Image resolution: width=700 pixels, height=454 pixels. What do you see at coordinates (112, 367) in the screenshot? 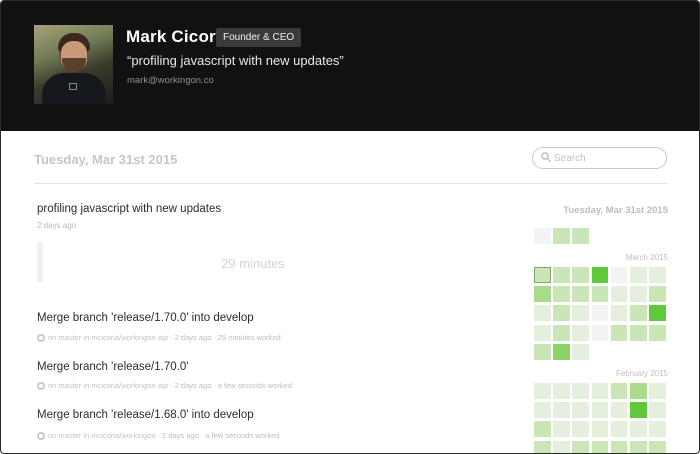
I see `commit-title: Merge branch 'release/1.70.0'` at bounding box center [112, 367].